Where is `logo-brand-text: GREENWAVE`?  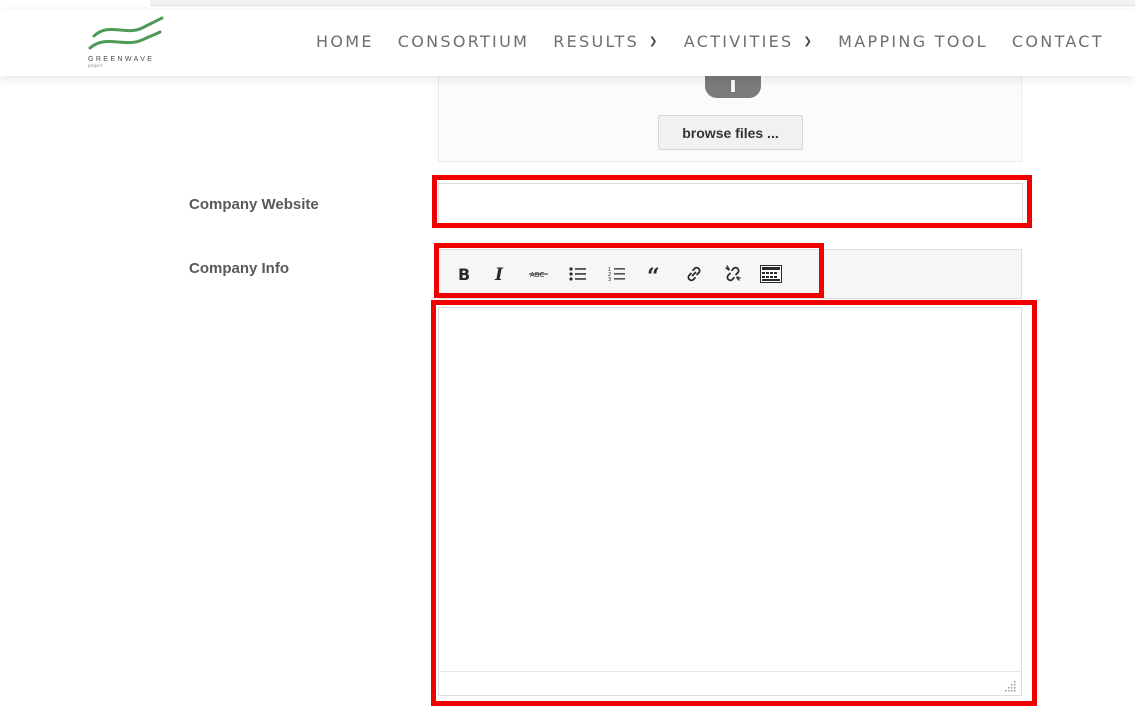
logo-brand-text: GREENWAVE is located at coordinates (121, 59).